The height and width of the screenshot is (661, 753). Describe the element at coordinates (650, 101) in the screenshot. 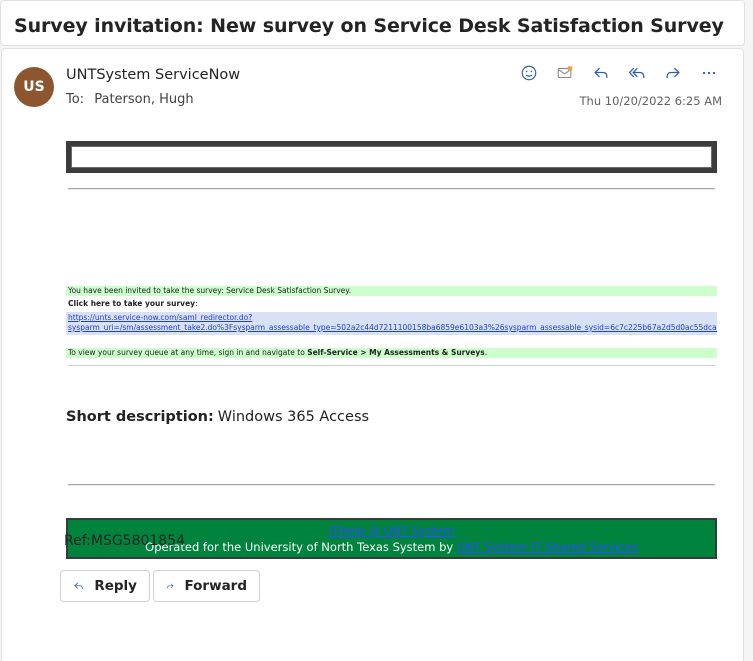

I see `message-timestamp: Thu 10/20/2022 6:25 AM` at that location.